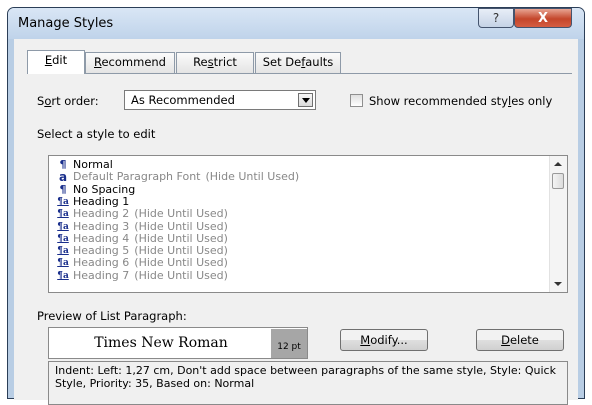  I want to click on style-list-item: ¶a Heading 2 (Hide Until Used), so click(141, 214).